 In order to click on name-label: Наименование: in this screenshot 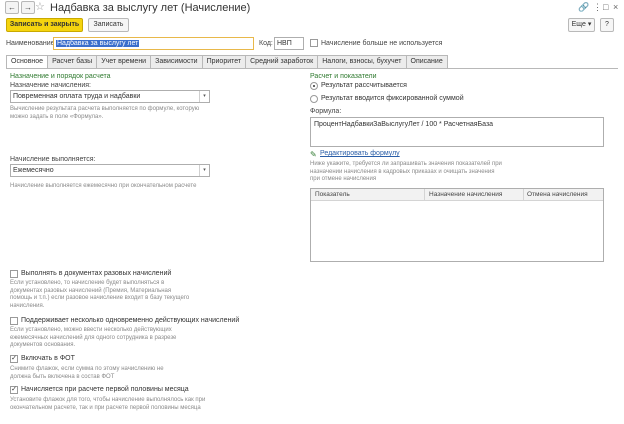, I will do `click(31, 43)`.